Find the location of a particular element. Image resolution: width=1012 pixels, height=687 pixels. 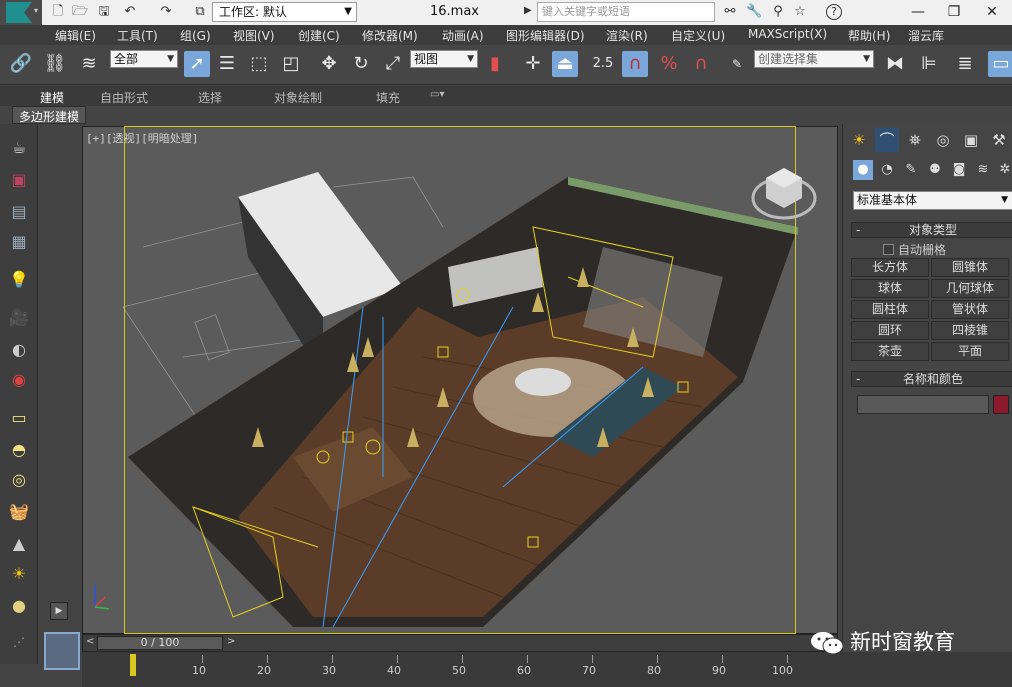

ribbon-tab-modeling: 建模 is located at coordinates (52, 97).